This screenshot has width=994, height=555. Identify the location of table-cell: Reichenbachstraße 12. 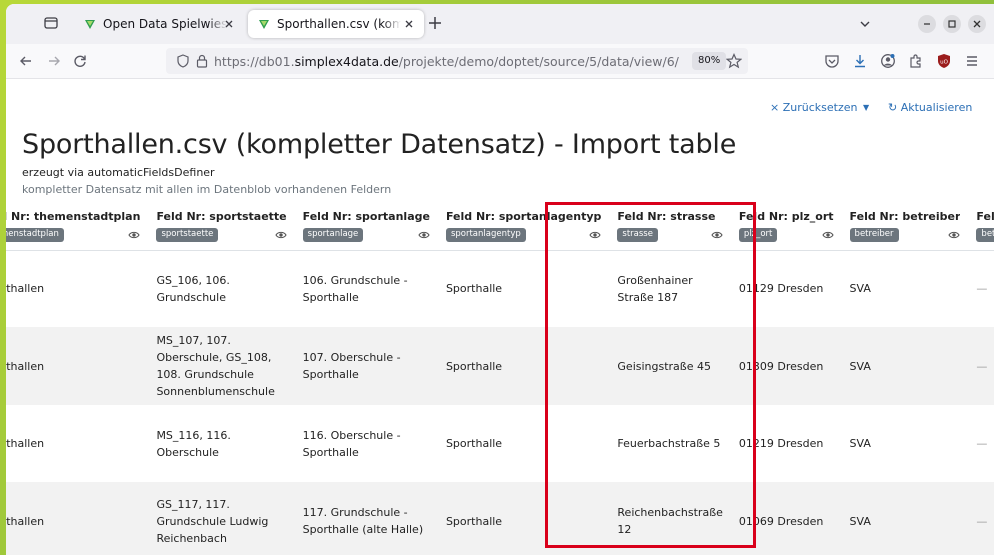
(670, 518).